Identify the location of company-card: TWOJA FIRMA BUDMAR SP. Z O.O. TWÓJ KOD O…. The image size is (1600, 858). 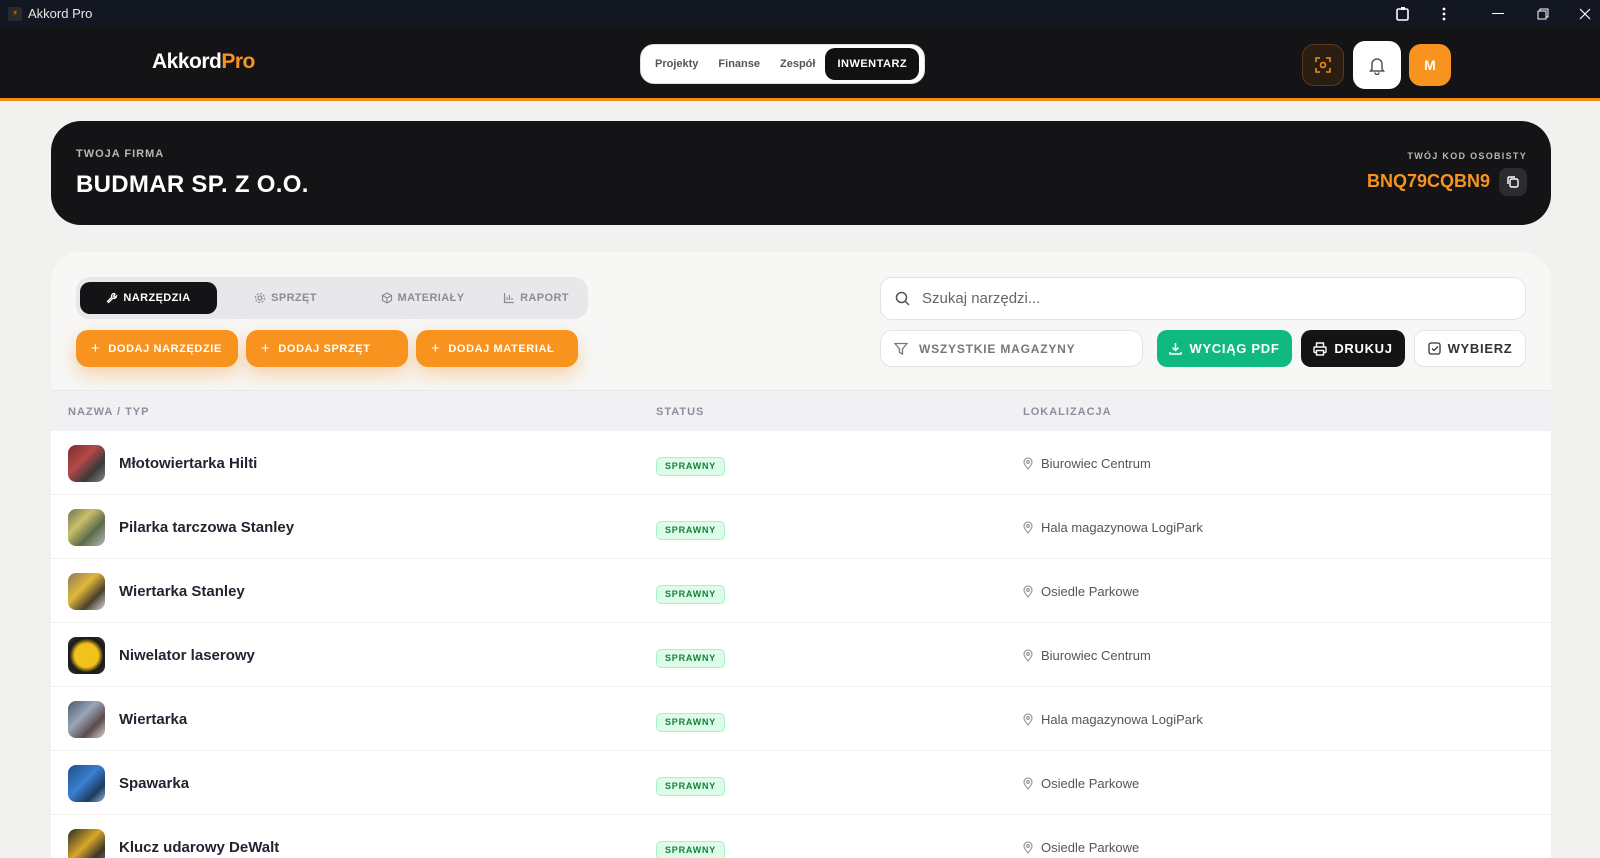
(801, 173).